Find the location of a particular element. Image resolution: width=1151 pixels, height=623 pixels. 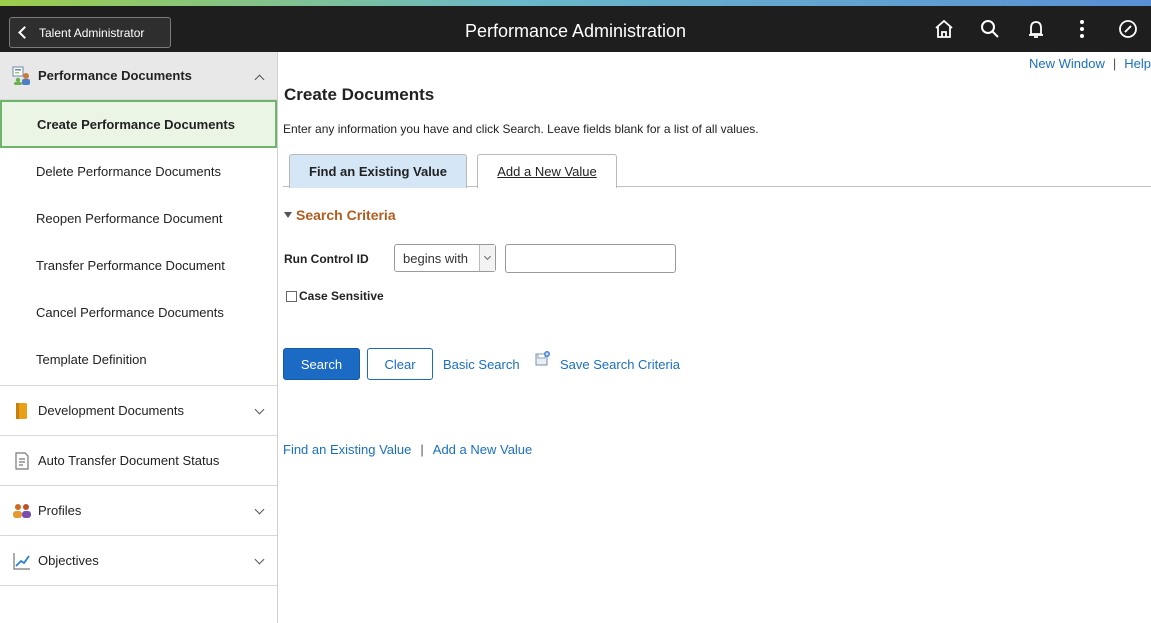

new-window-link: New Window is located at coordinates (1067, 63).